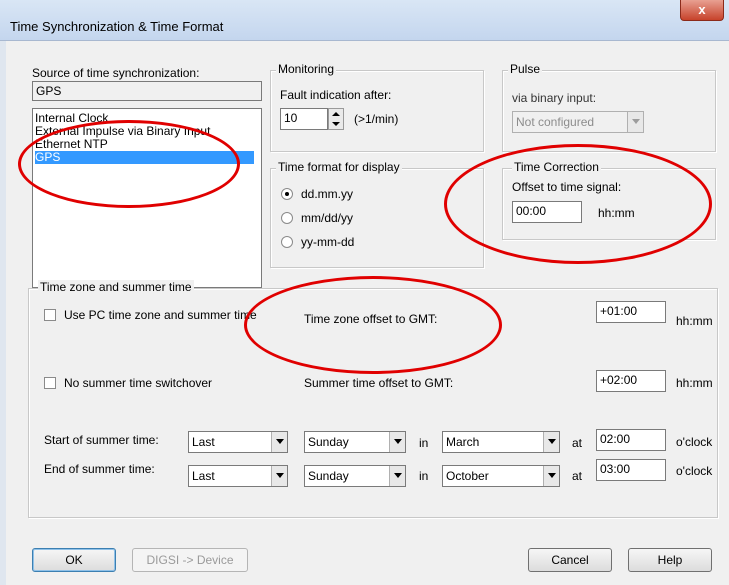  Describe the element at coordinates (501, 442) in the screenshot. I see `start-month-select: March` at that location.